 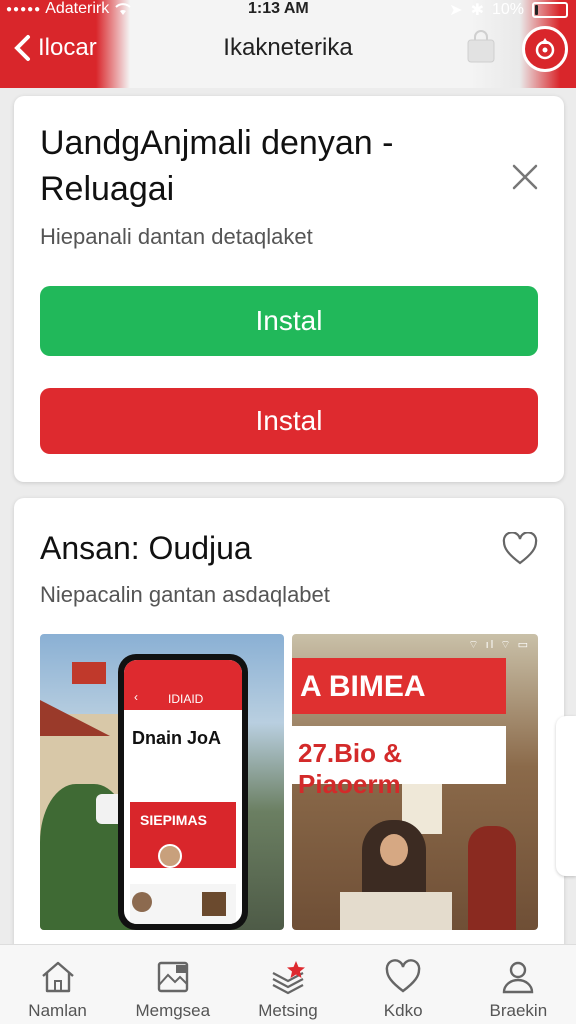 What do you see at coordinates (288, 978) in the screenshot?
I see `stack-star-icon` at bounding box center [288, 978].